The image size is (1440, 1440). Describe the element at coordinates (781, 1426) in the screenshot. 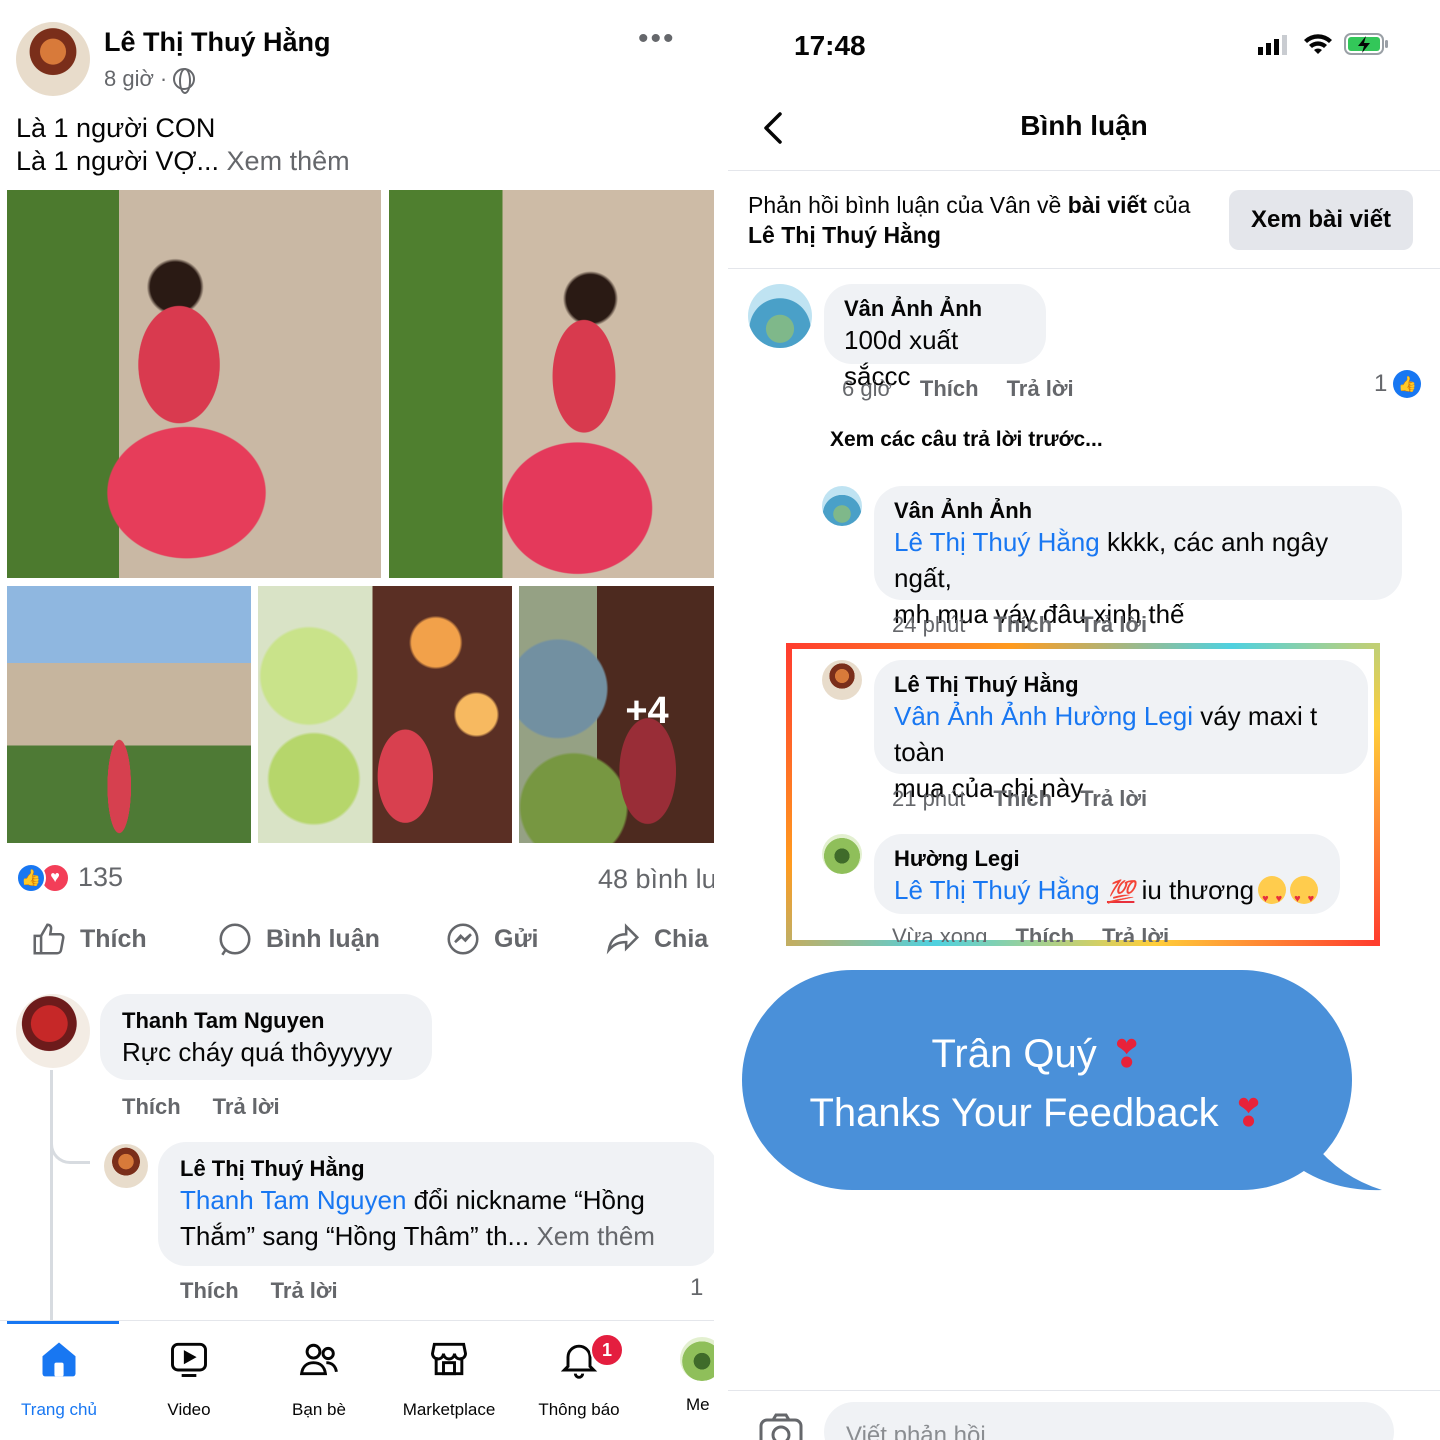

I see `camera-icon` at that location.